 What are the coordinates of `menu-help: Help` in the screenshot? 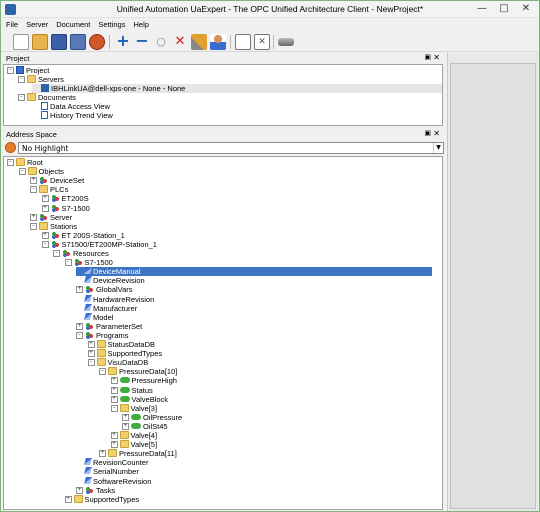 It's located at (139, 24).